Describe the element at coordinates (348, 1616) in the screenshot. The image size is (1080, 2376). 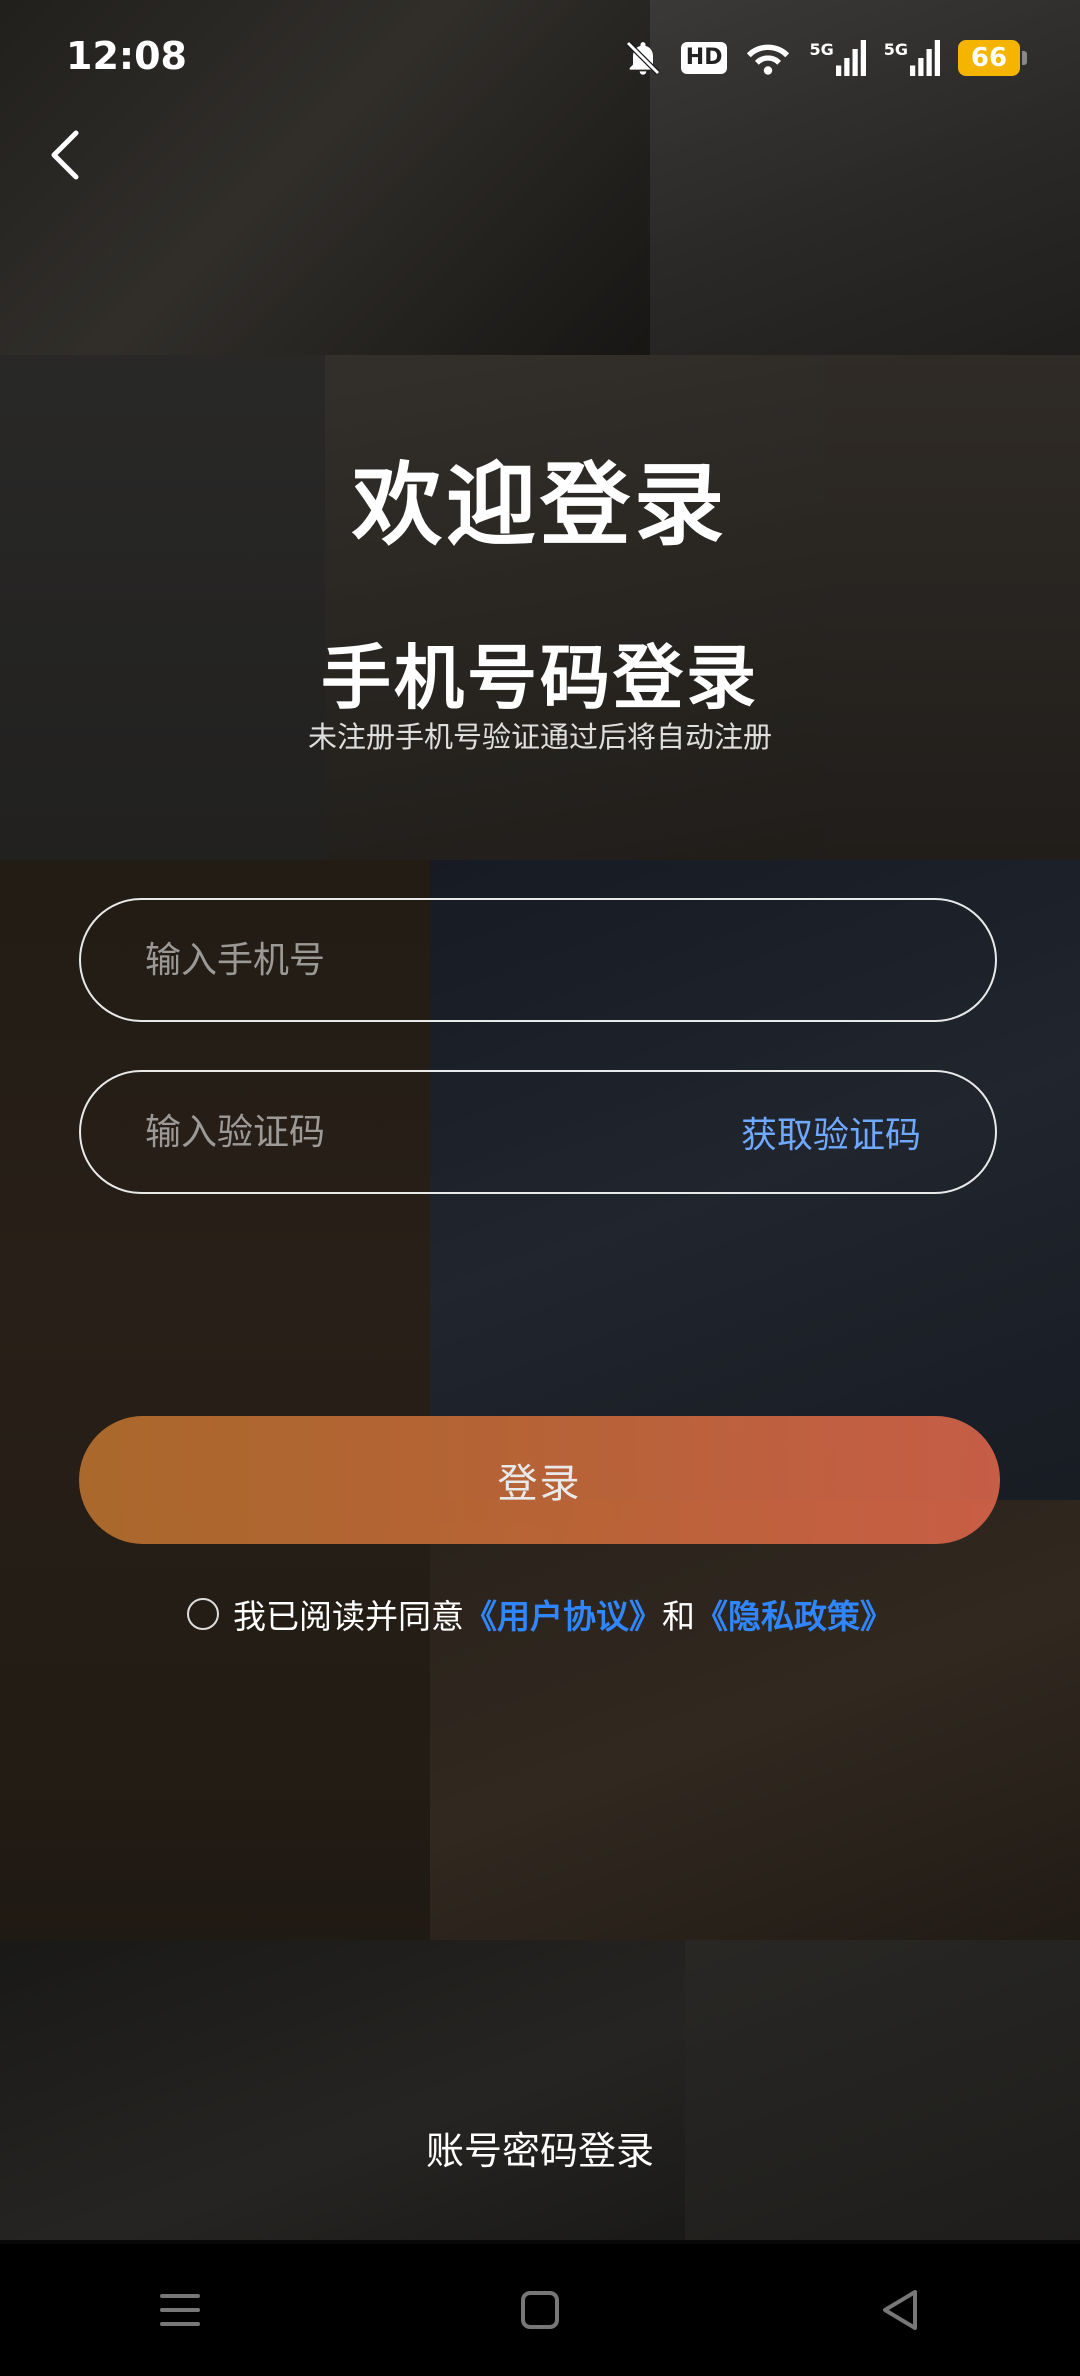
I see `agreement-prefix: 我已阅读并同意` at that location.